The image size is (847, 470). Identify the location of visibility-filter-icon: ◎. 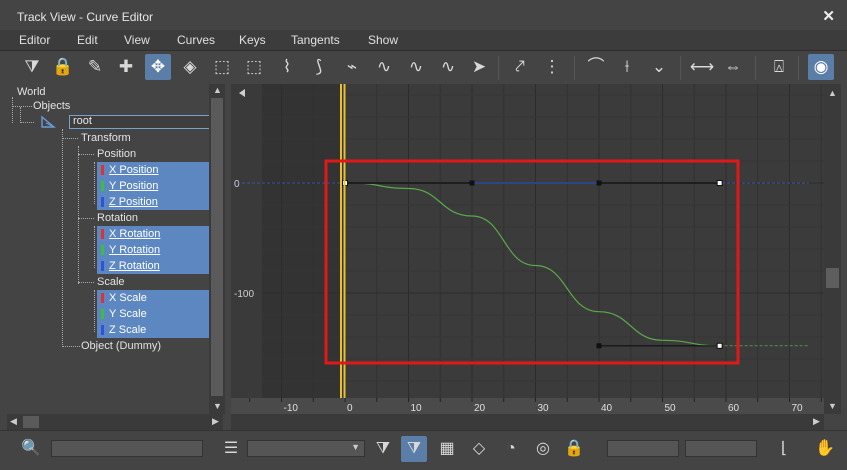
(543, 449).